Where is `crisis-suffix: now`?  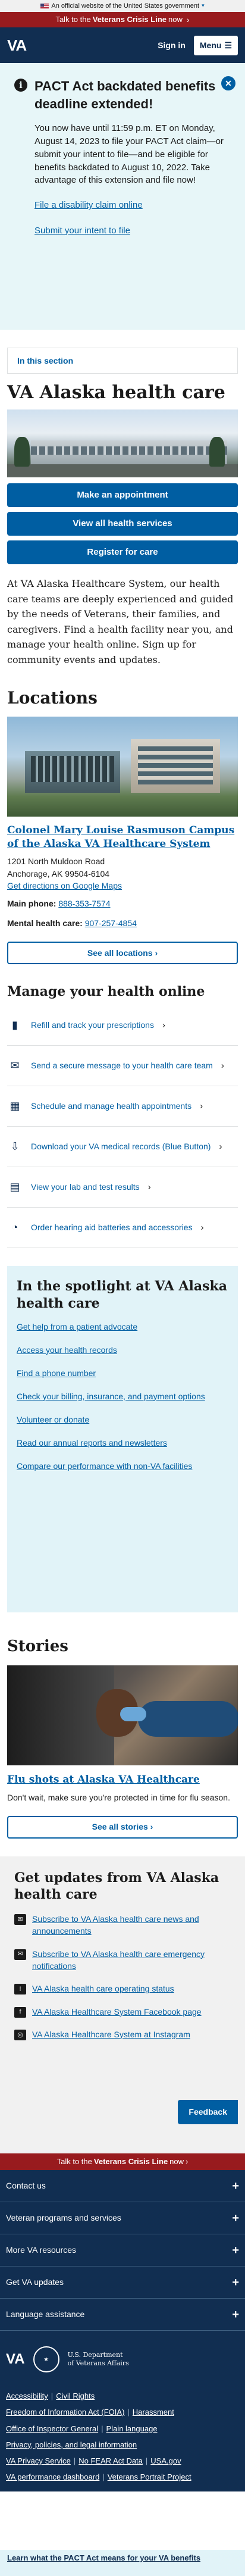 crisis-suffix: now is located at coordinates (175, 19).